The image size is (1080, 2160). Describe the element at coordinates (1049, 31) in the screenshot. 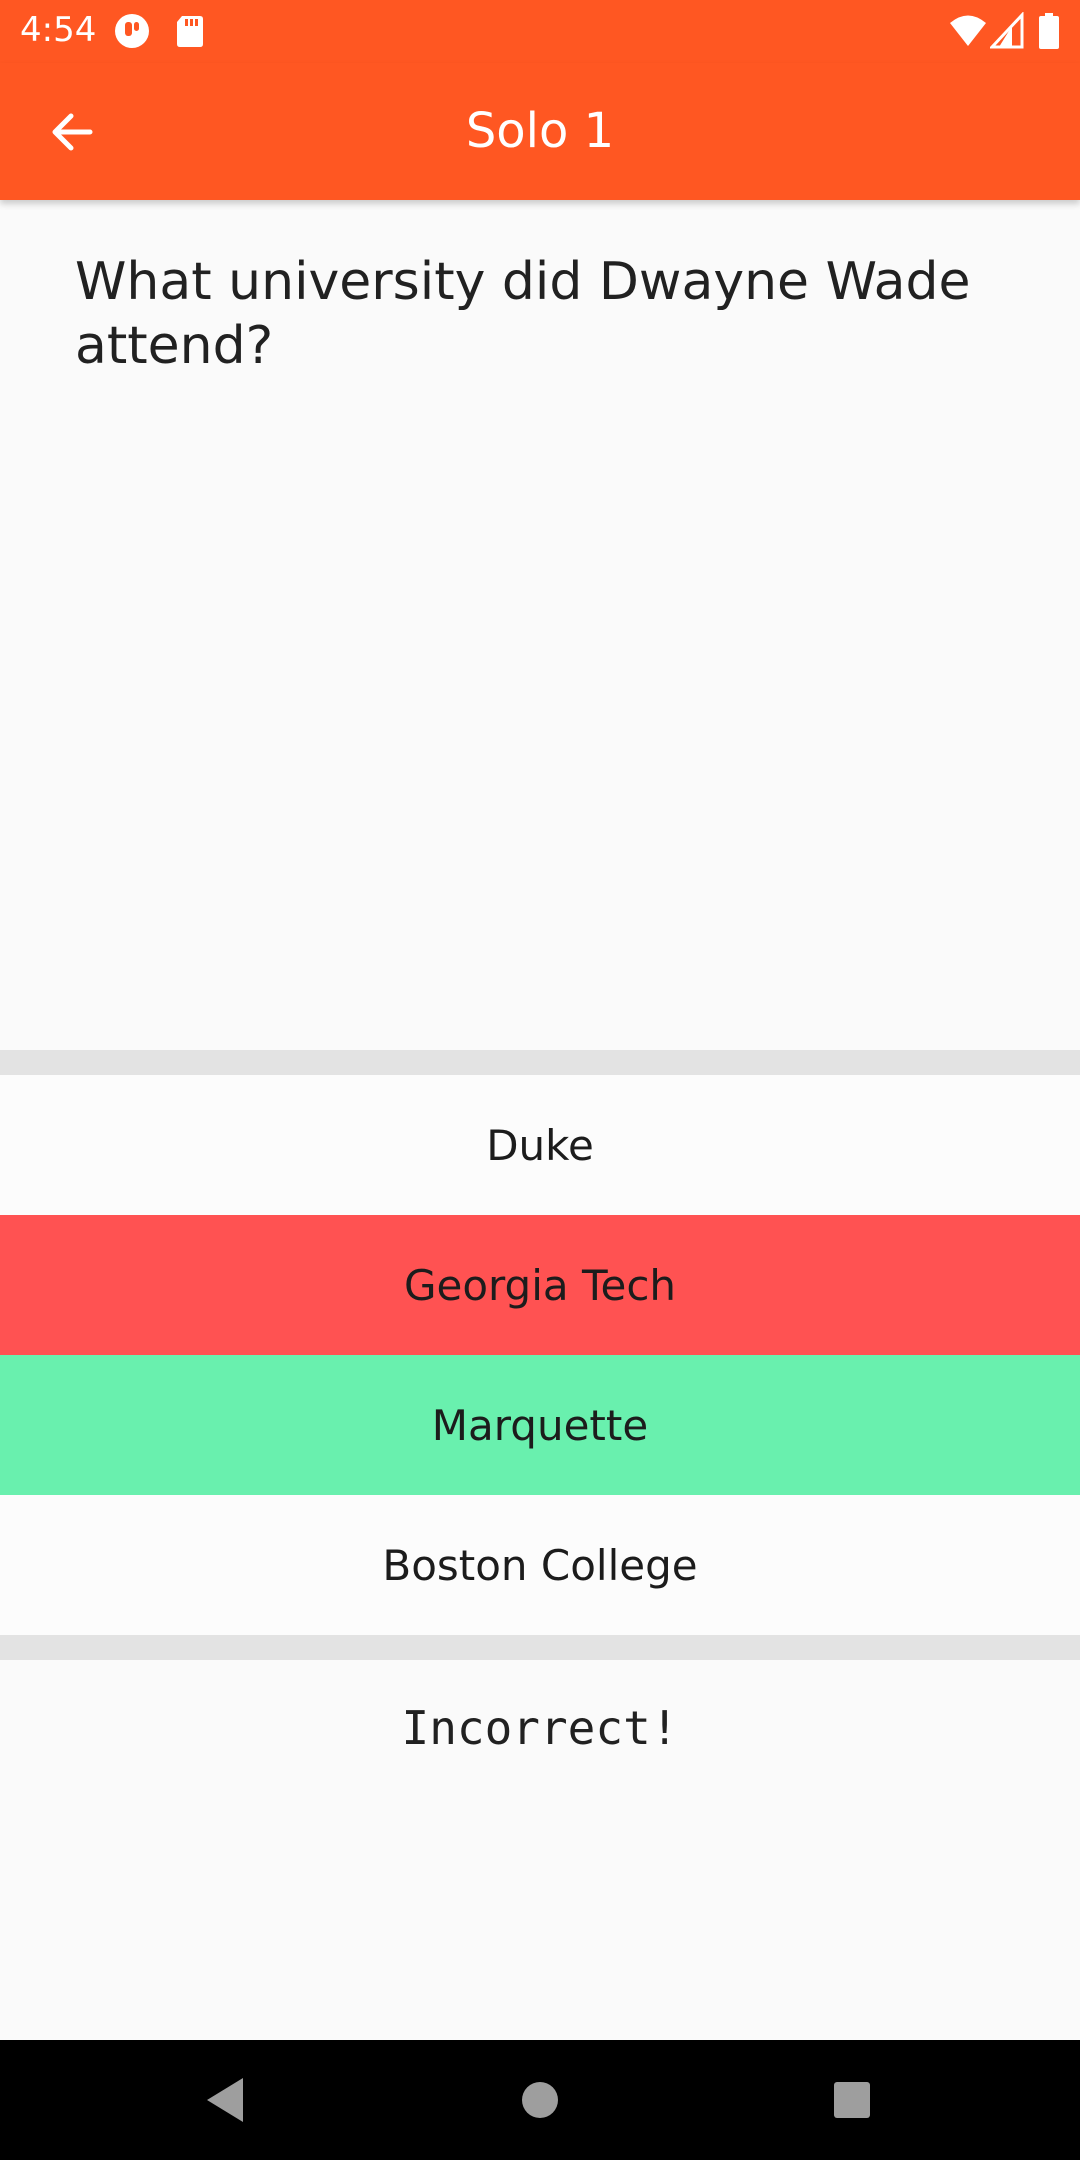

I see `battery-icon` at that location.